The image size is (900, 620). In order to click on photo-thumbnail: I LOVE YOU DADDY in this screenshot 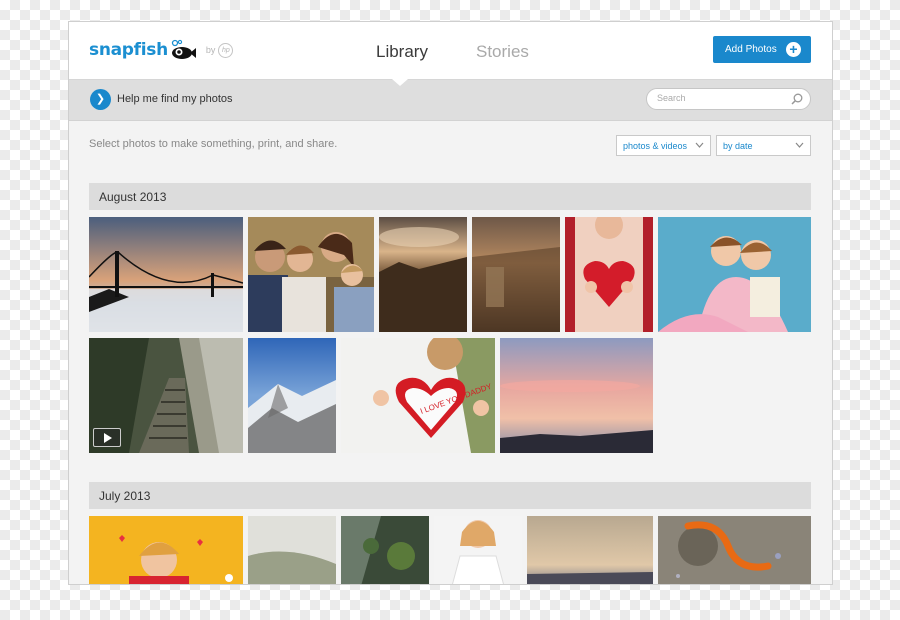, I will do `click(418, 395)`.